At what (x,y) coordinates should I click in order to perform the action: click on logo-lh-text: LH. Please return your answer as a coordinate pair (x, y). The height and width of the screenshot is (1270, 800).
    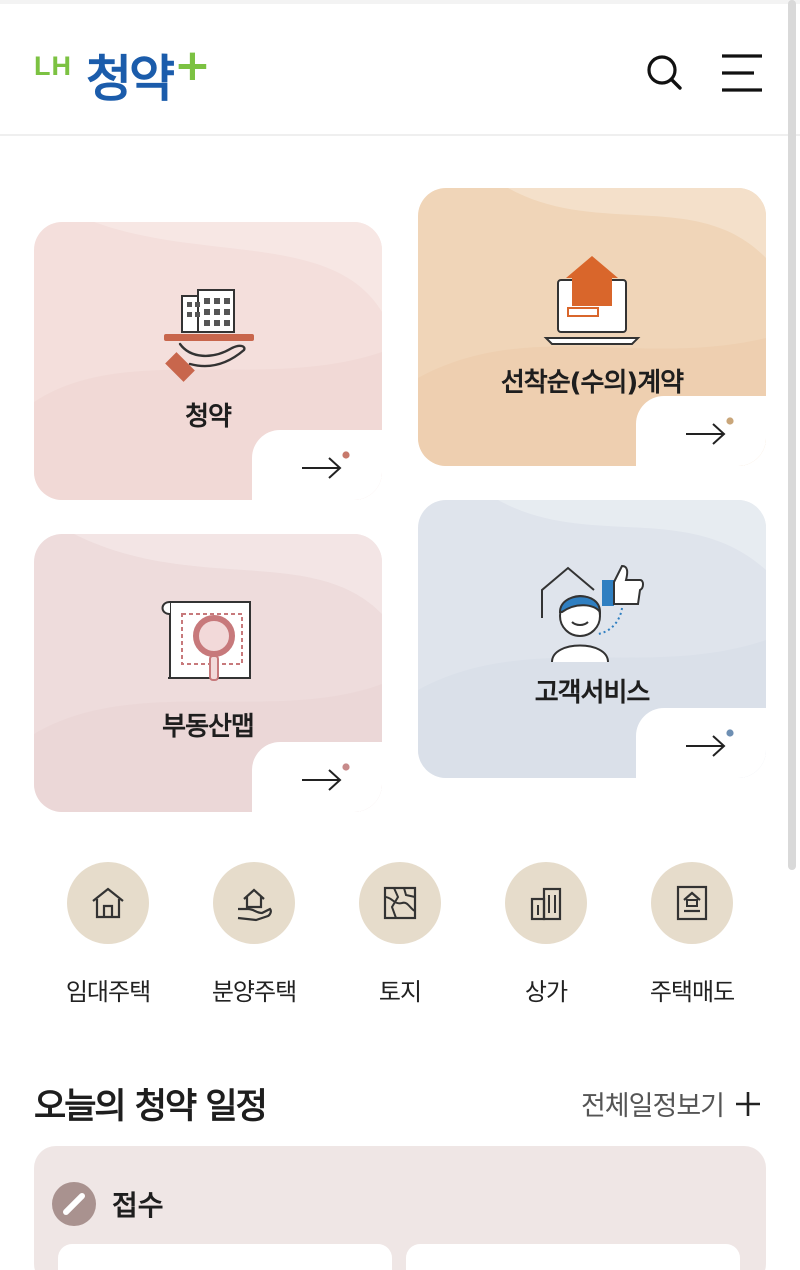
    Looking at the image, I should click on (53, 66).